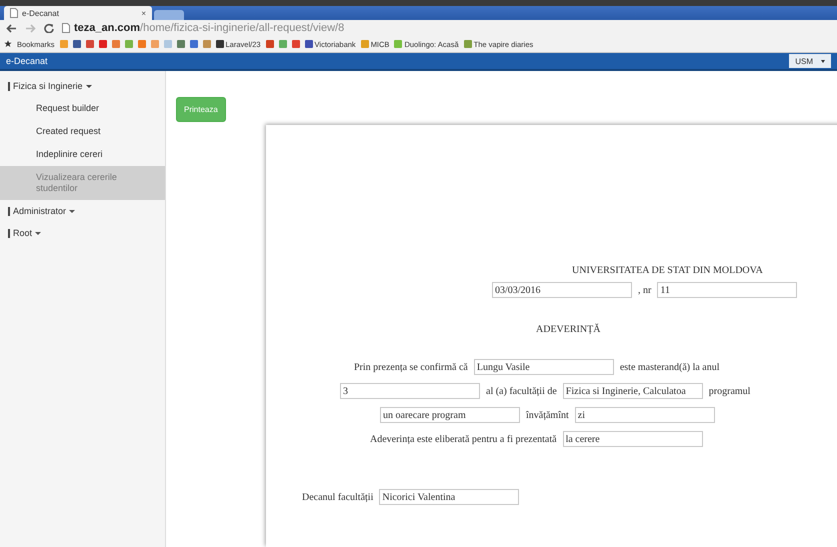 Image resolution: width=837 pixels, height=547 pixels. Describe the element at coordinates (670, 367) in the screenshot. I see `document-text: este masterand(ă) la anul` at that location.